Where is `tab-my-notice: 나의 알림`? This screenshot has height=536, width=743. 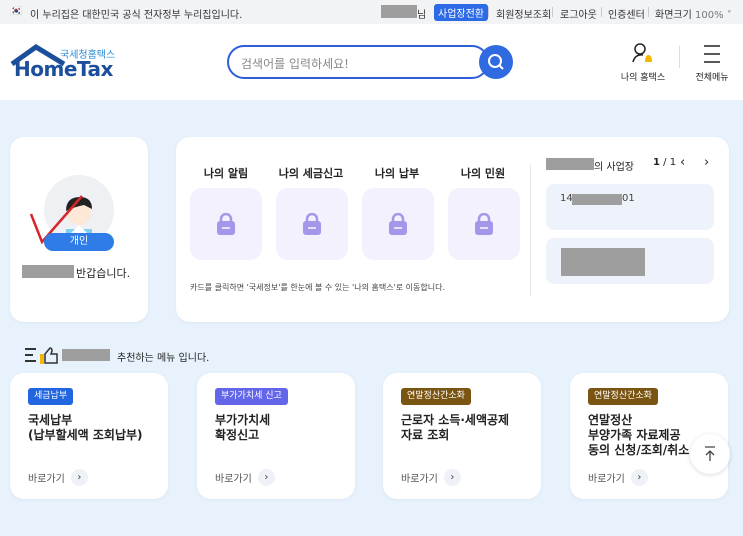
tab-my-notice: 나의 알림 is located at coordinates (226, 173).